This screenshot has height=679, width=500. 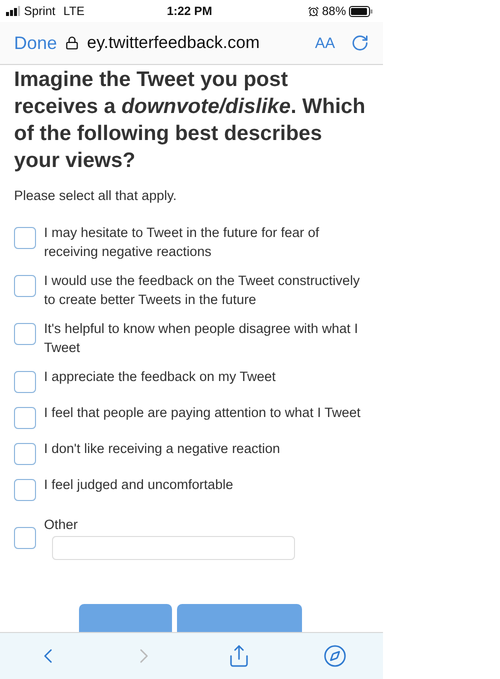 What do you see at coordinates (313, 11) in the screenshot?
I see `alarm-icon` at bounding box center [313, 11].